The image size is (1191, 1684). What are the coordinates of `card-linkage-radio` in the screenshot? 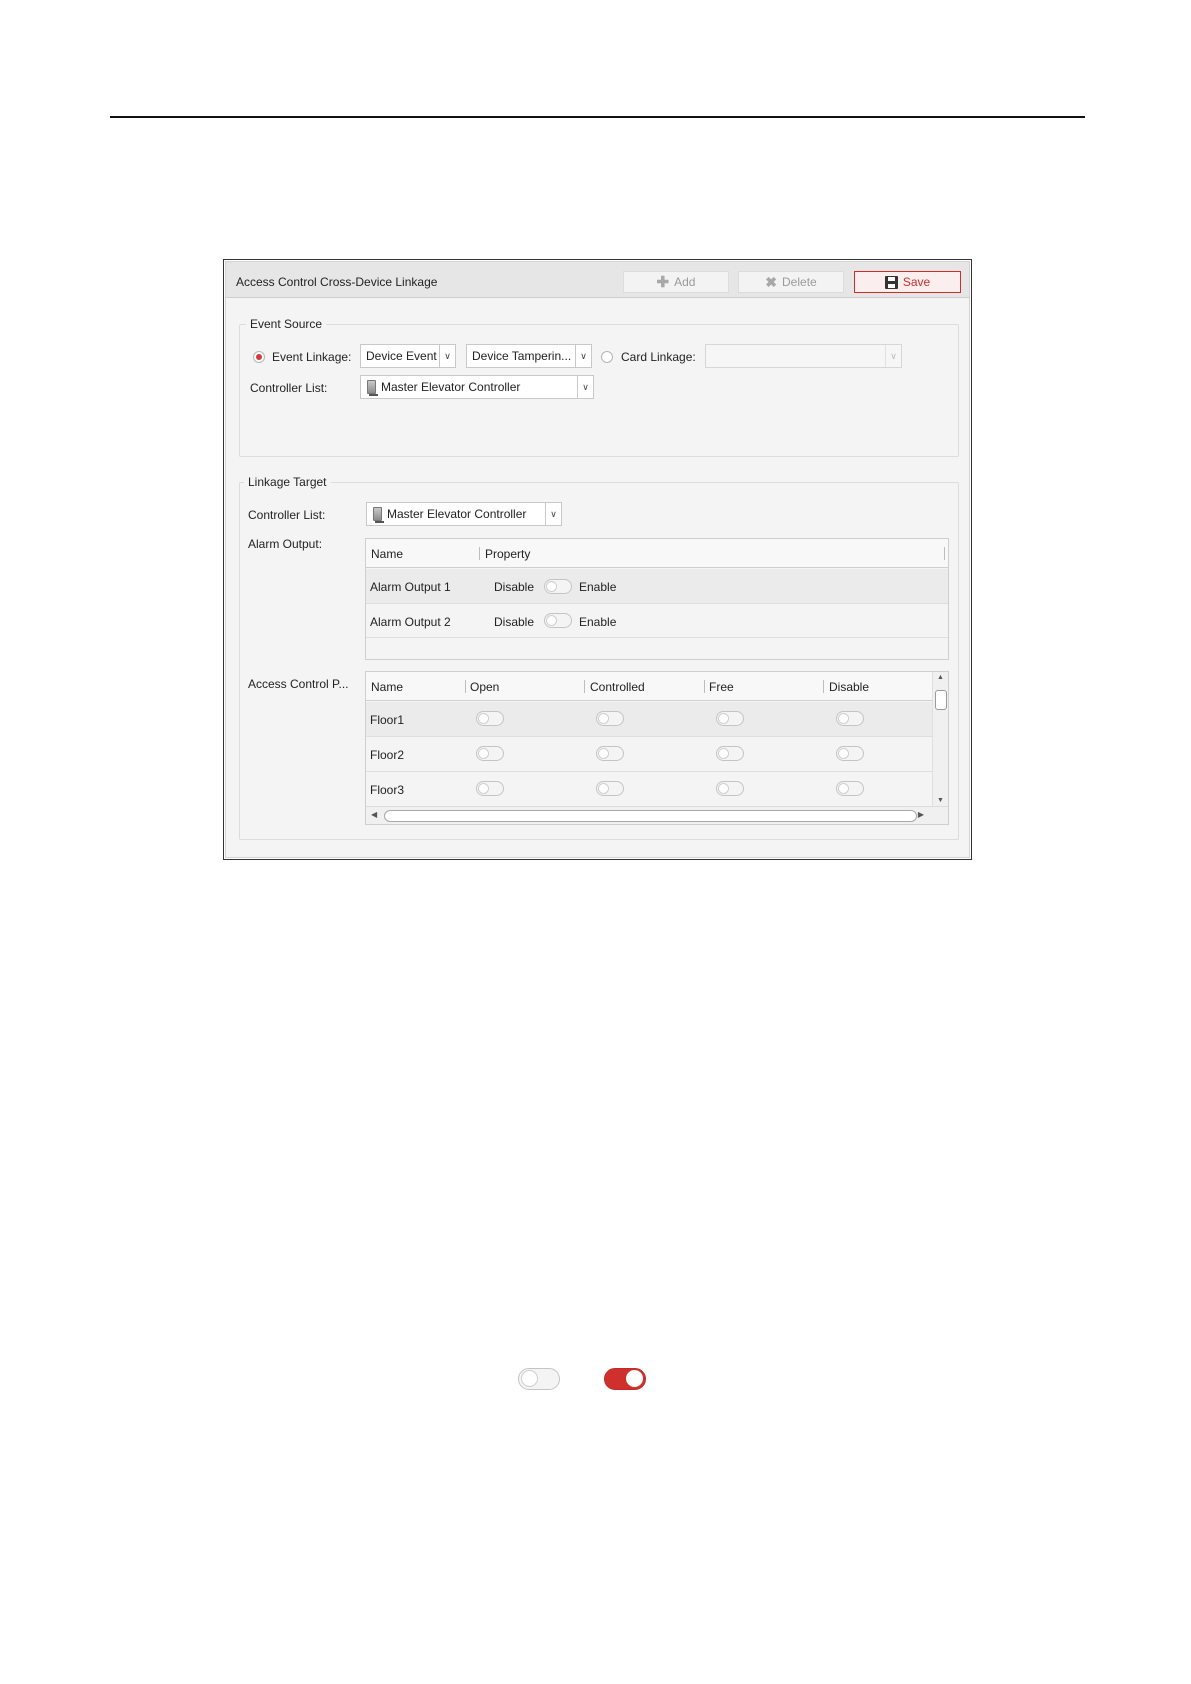 It's located at (607, 357).